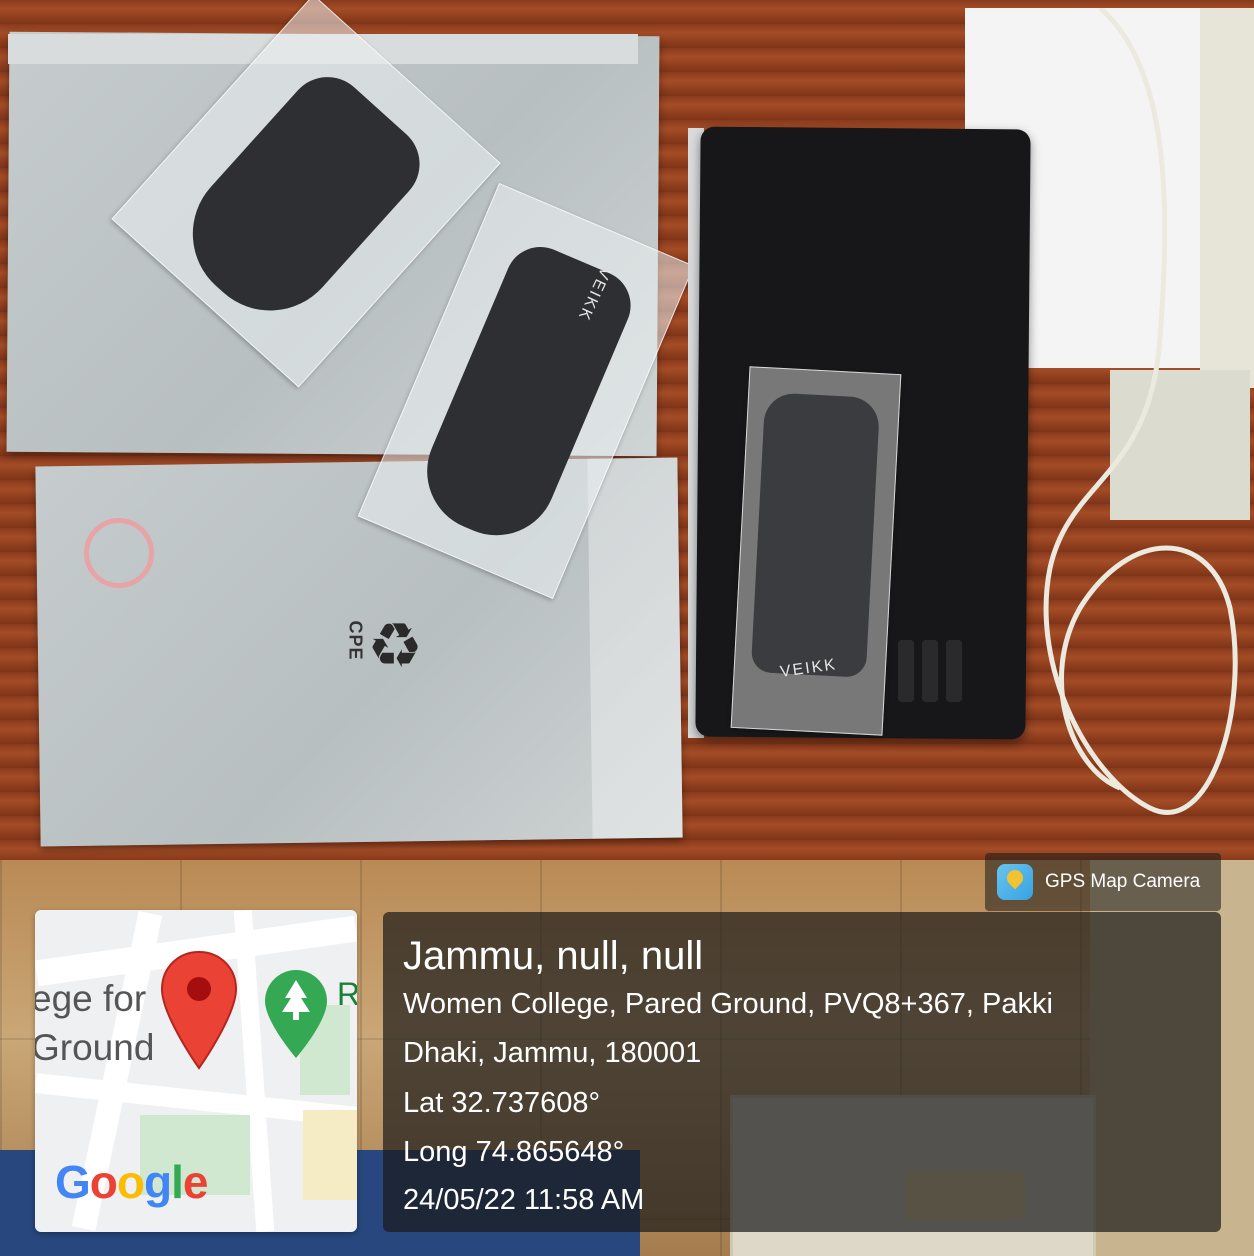 The image size is (1254, 1256). I want to click on map-place-label-1: ege for, so click(91, 998).